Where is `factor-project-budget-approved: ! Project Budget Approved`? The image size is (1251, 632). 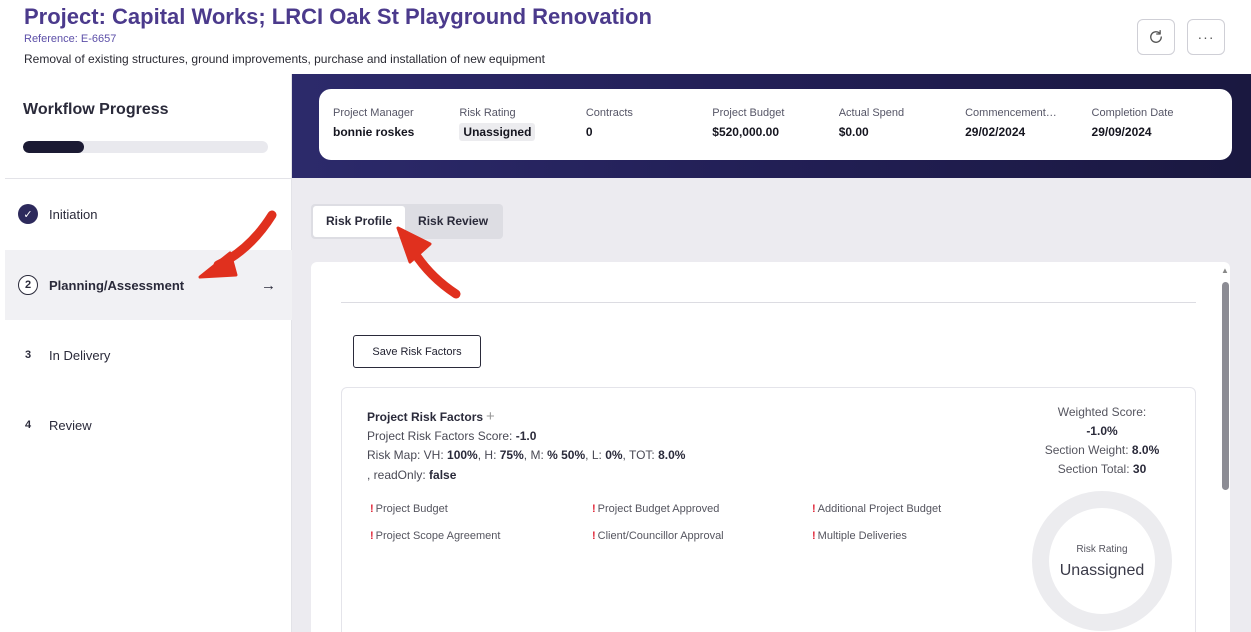
factor-project-budget-approved: ! Project Budget Approved is located at coordinates (655, 509).